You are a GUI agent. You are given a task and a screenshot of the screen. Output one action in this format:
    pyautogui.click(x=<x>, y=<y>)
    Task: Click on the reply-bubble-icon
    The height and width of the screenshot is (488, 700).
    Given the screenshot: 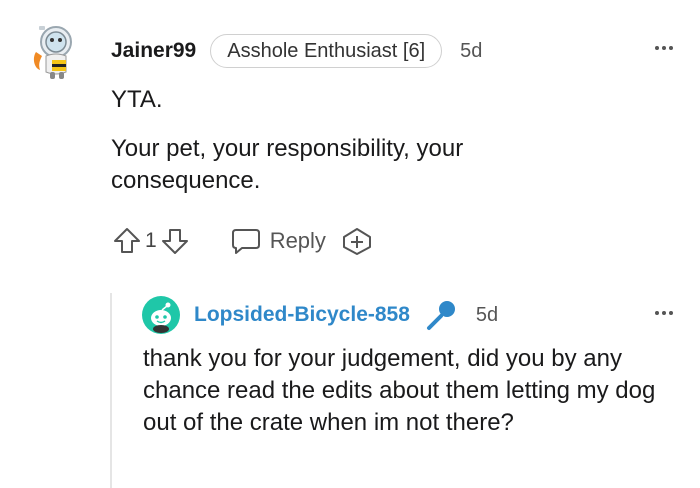 What is the action you would take?
    pyautogui.click(x=246, y=241)
    